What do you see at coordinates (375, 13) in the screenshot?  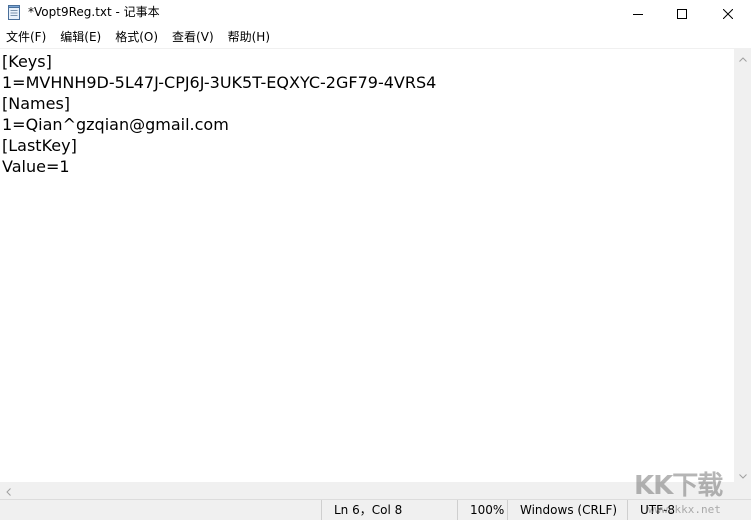 I see `title-bar: *Vopt9Reg.txt - 记事本` at bounding box center [375, 13].